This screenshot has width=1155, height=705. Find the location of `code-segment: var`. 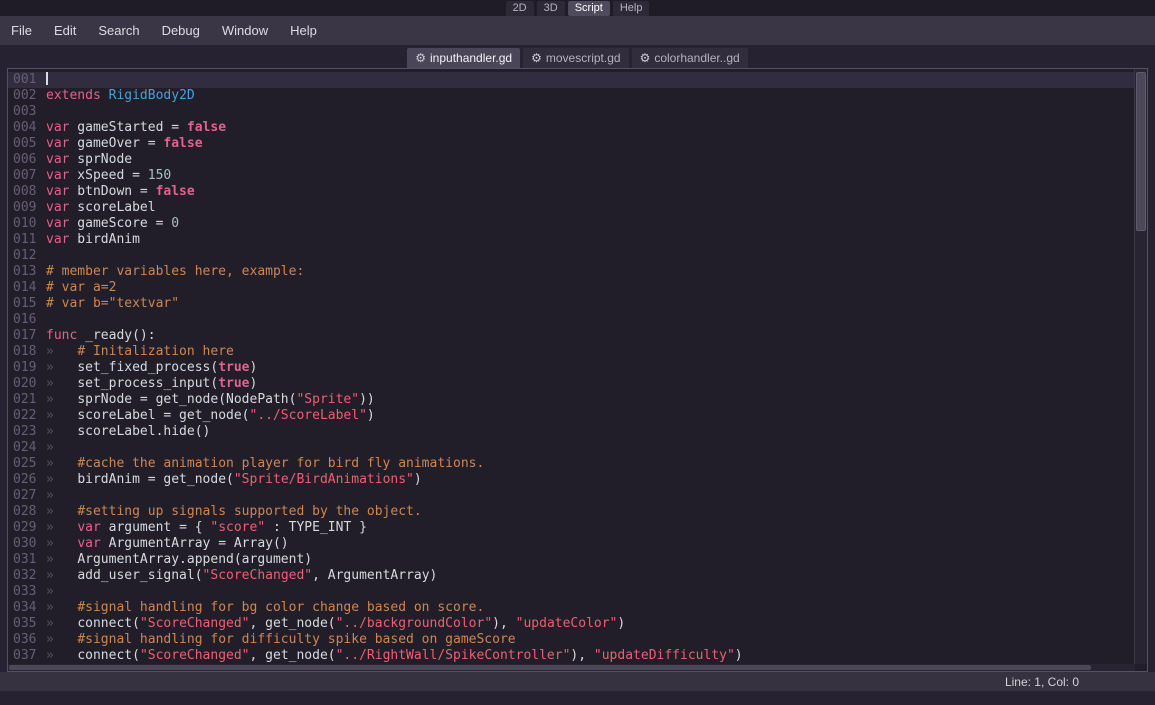

code-segment: var is located at coordinates (89, 543).